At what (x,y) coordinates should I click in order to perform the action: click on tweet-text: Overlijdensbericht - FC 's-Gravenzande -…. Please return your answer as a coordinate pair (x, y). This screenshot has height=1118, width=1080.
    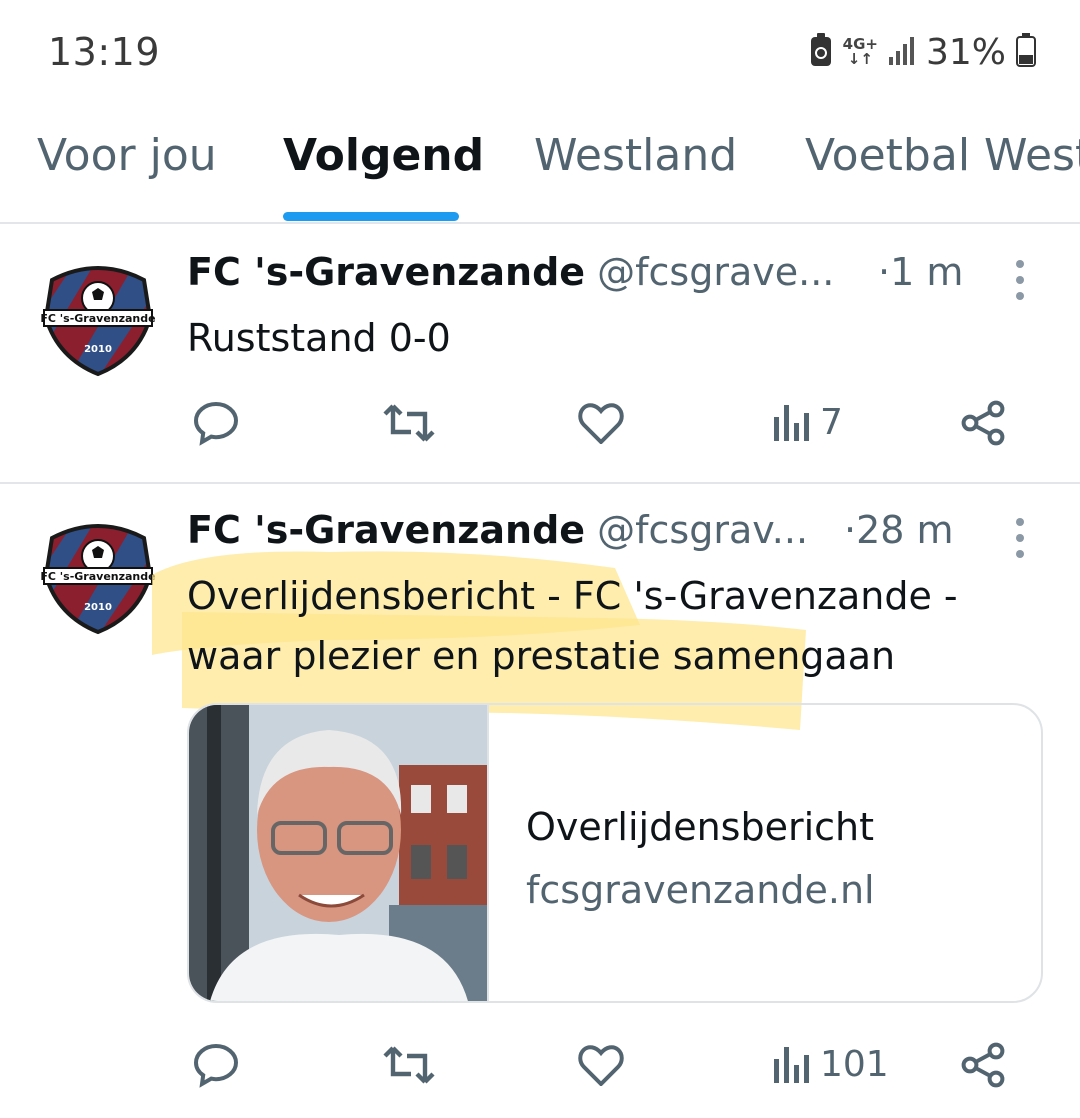
    Looking at the image, I should click on (572, 626).